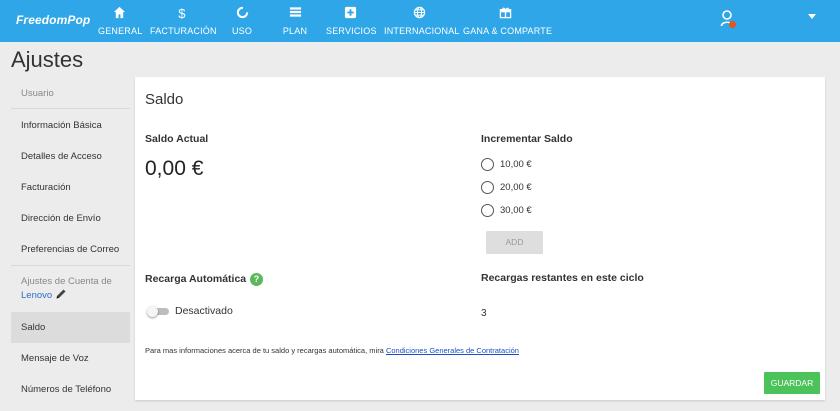 This screenshot has height=411, width=840. Describe the element at coordinates (508, 31) in the screenshot. I see `nav-label: GANA & COMPARTE` at that location.